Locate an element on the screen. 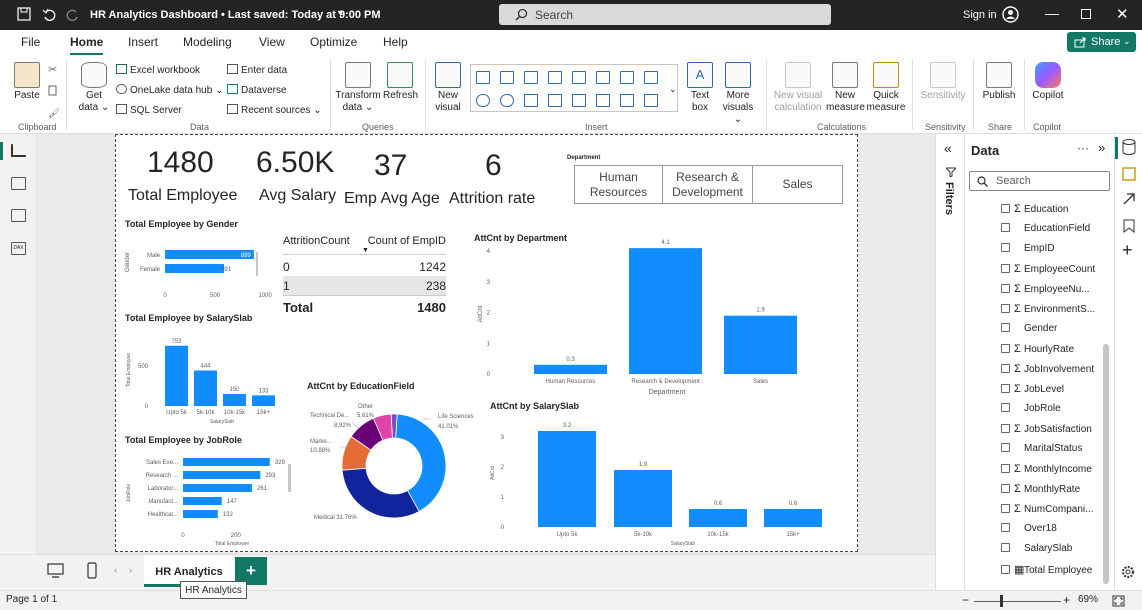 Image resolution: width=1142 pixels, height=610 pixels. add-pane-icon: + is located at coordinates (1127, 250).